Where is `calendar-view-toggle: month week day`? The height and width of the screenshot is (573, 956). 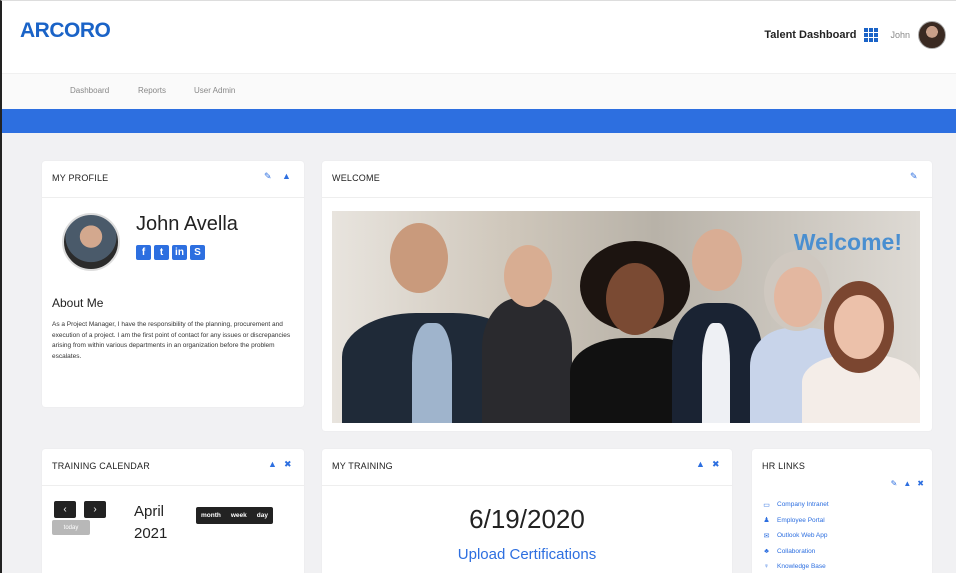
calendar-view-toggle: month week day is located at coordinates (234, 515).